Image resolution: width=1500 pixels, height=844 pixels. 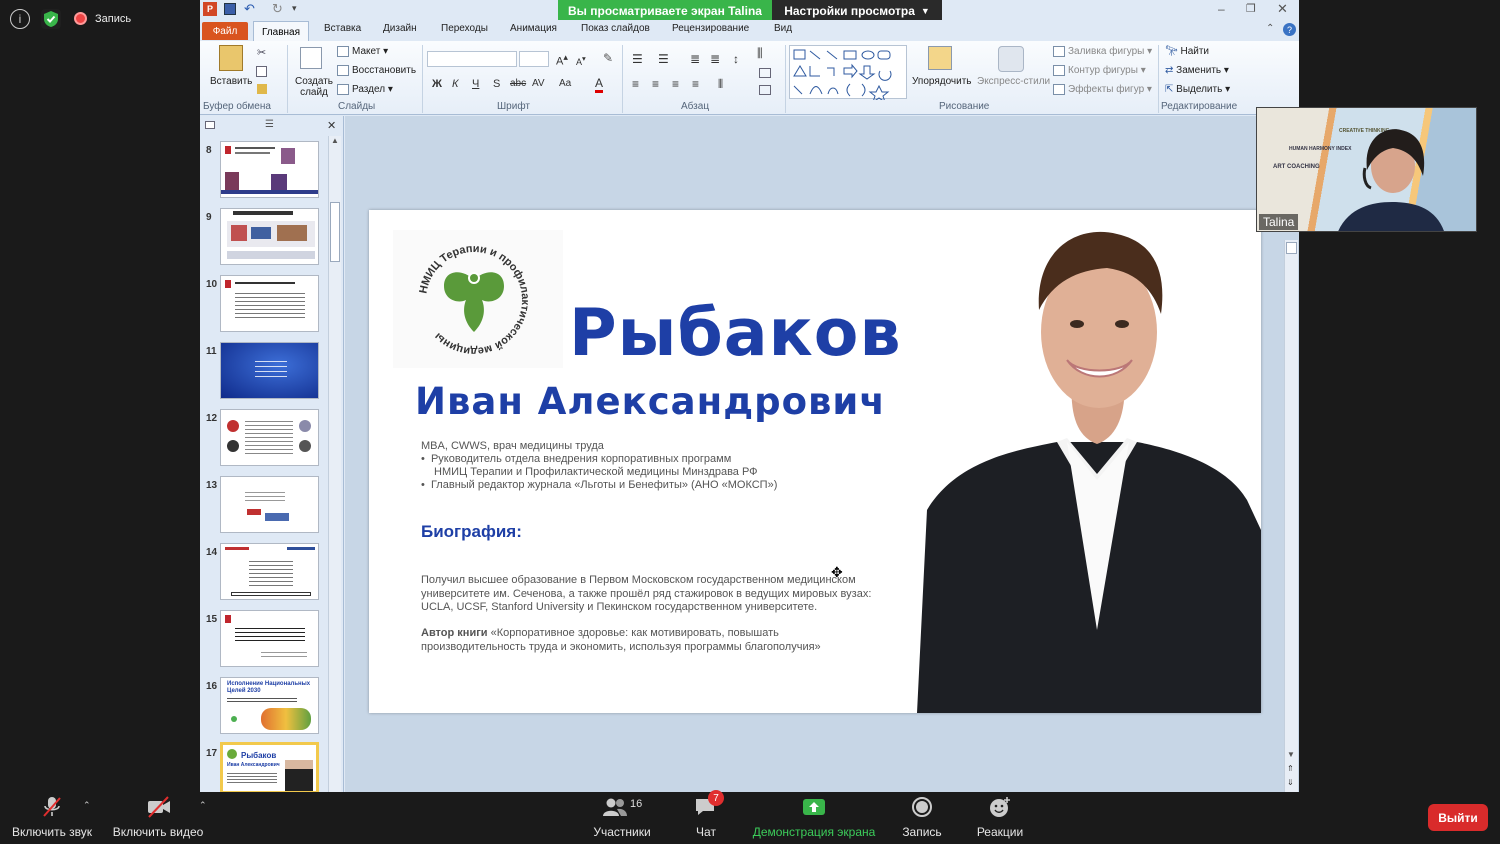 I want to click on align-text-icon, so click(x=765, y=73).